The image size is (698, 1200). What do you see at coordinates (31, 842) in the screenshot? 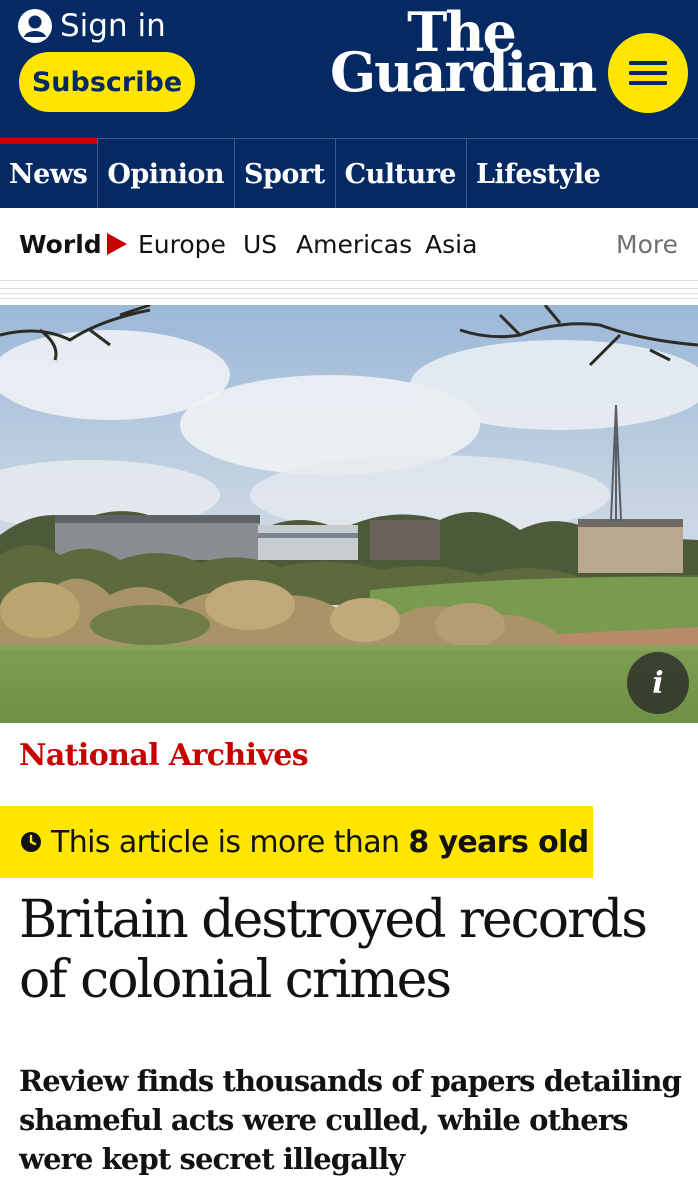
I see `clock-icon` at bounding box center [31, 842].